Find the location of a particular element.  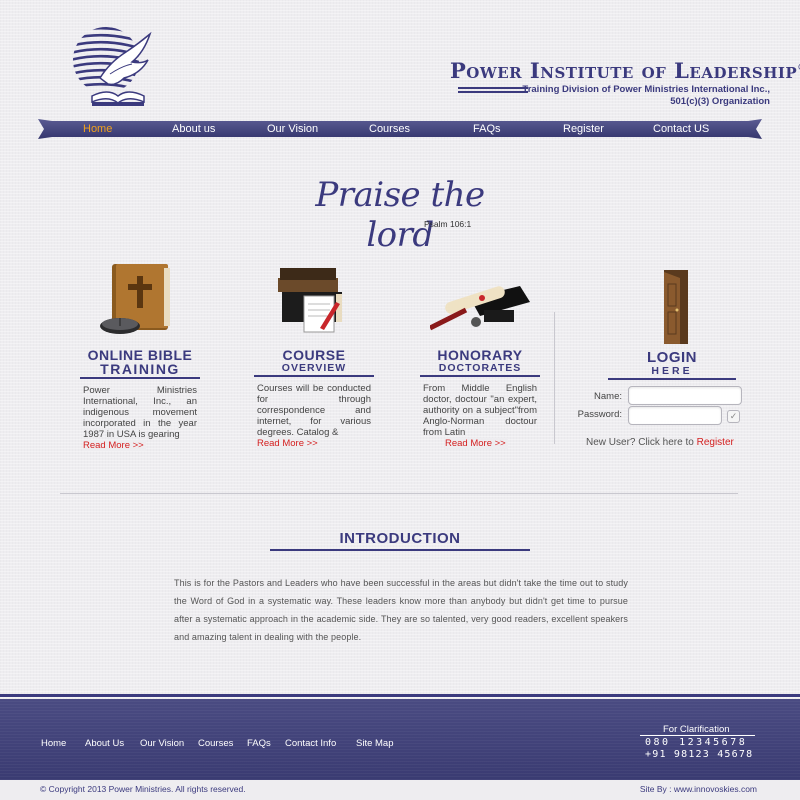

vertical-divider is located at coordinates (554, 378).